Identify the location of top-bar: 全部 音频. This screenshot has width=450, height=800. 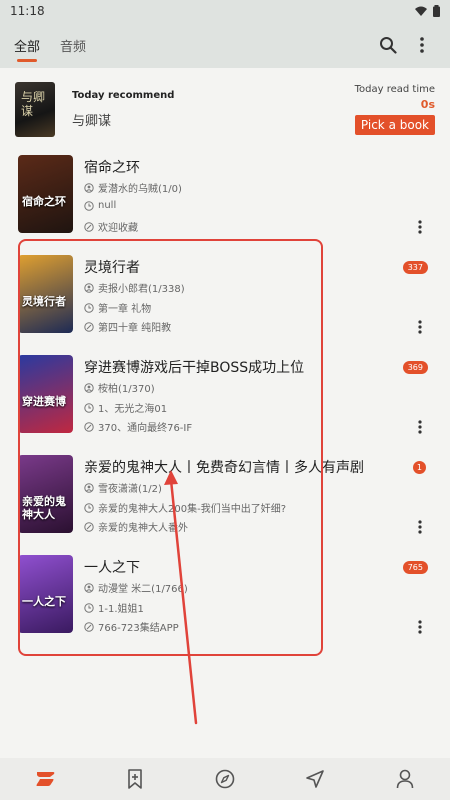
(225, 45).